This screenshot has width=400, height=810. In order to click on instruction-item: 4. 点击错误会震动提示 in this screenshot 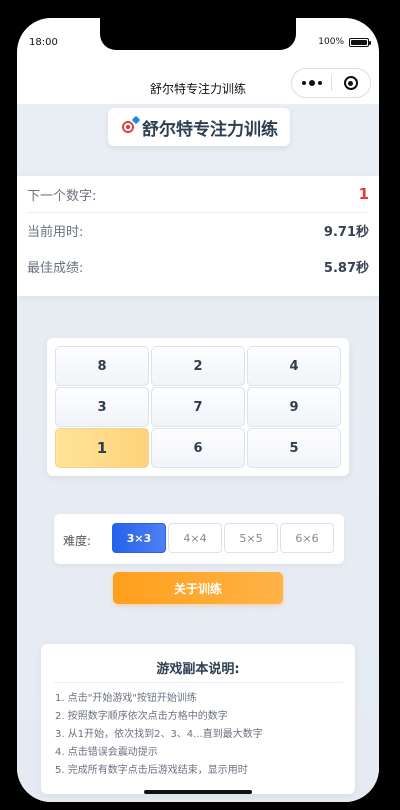, I will do `click(106, 752)`.